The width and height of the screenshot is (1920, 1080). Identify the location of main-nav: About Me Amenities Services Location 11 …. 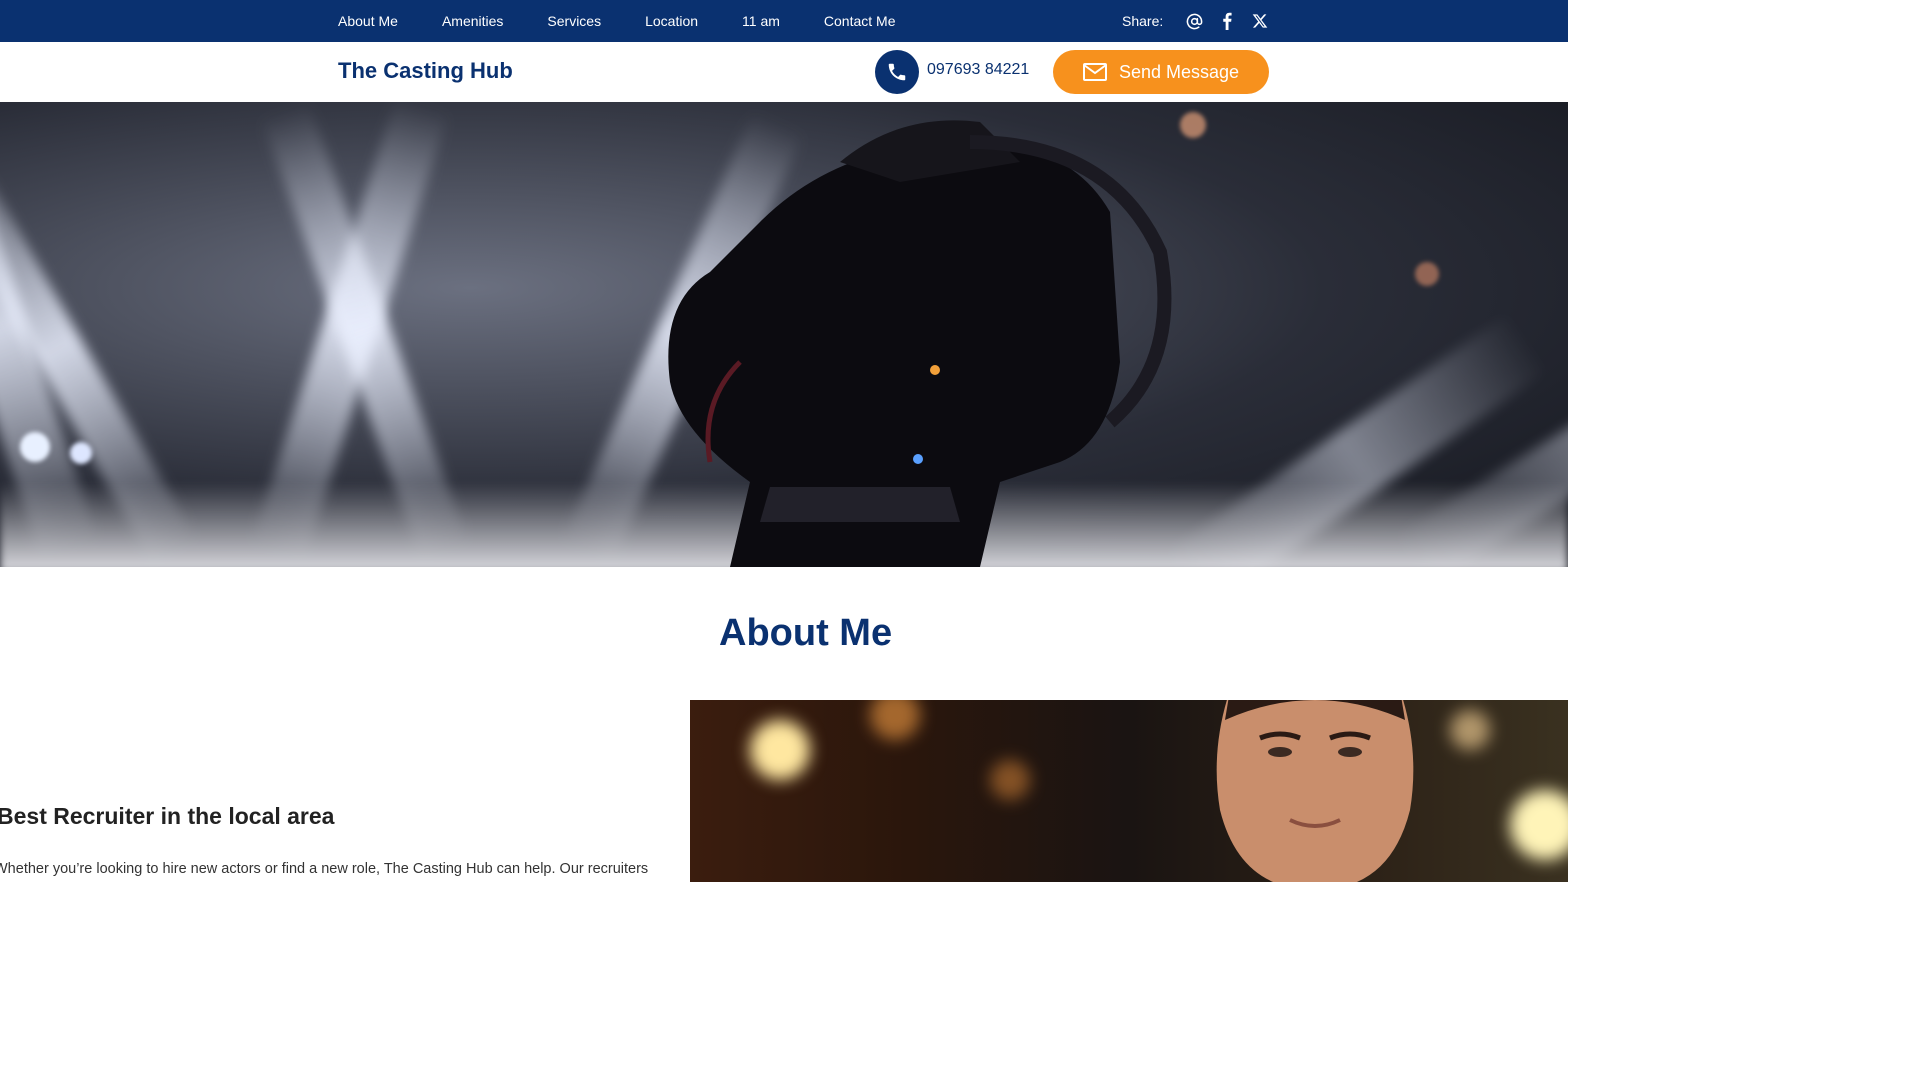
(639, 21).